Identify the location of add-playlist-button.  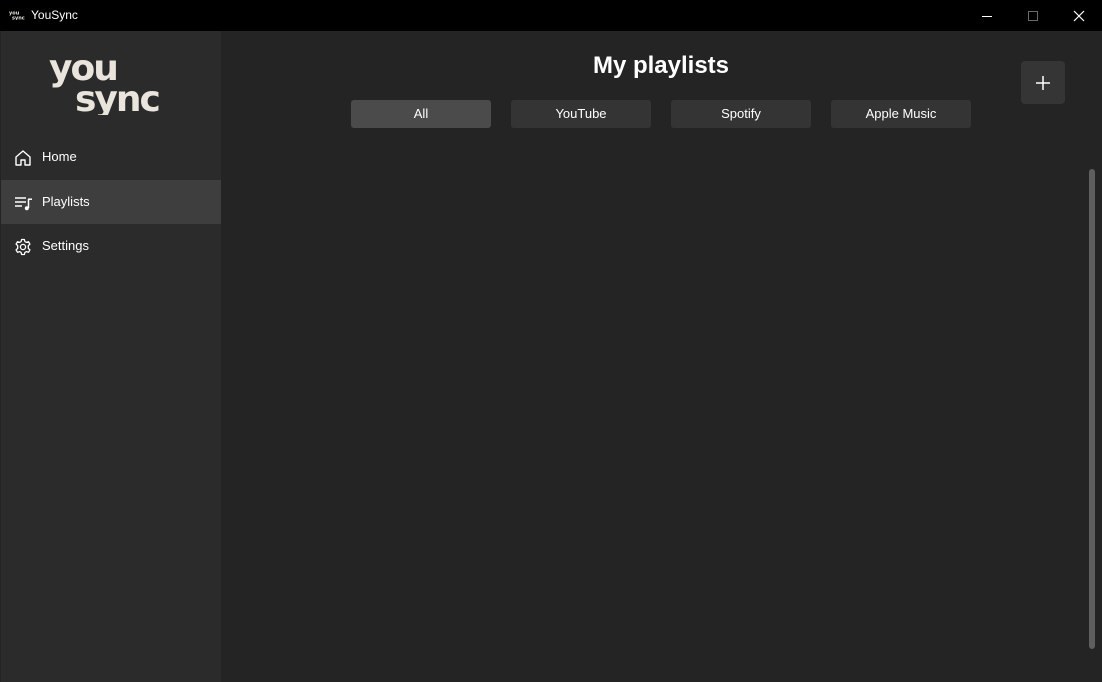
(1043, 82).